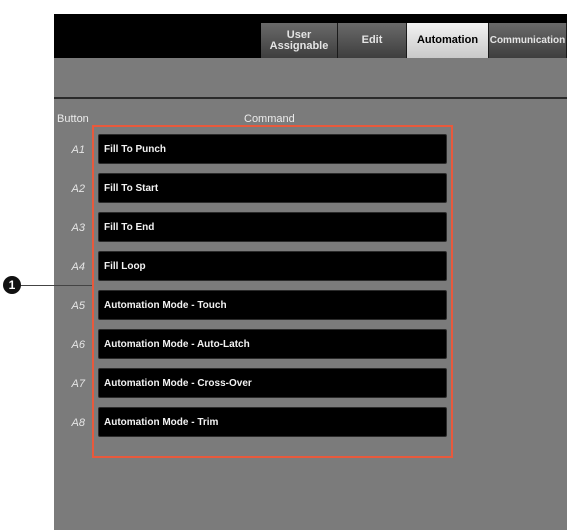  What do you see at coordinates (78, 345) in the screenshot?
I see `button-label-a6: A6` at bounding box center [78, 345].